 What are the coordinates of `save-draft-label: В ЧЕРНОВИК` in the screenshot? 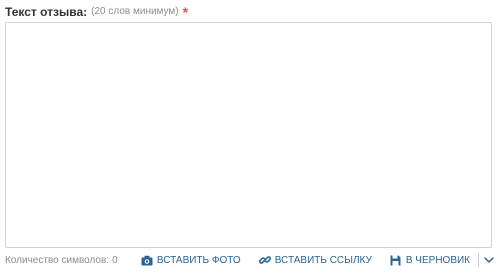 It's located at (437, 260).